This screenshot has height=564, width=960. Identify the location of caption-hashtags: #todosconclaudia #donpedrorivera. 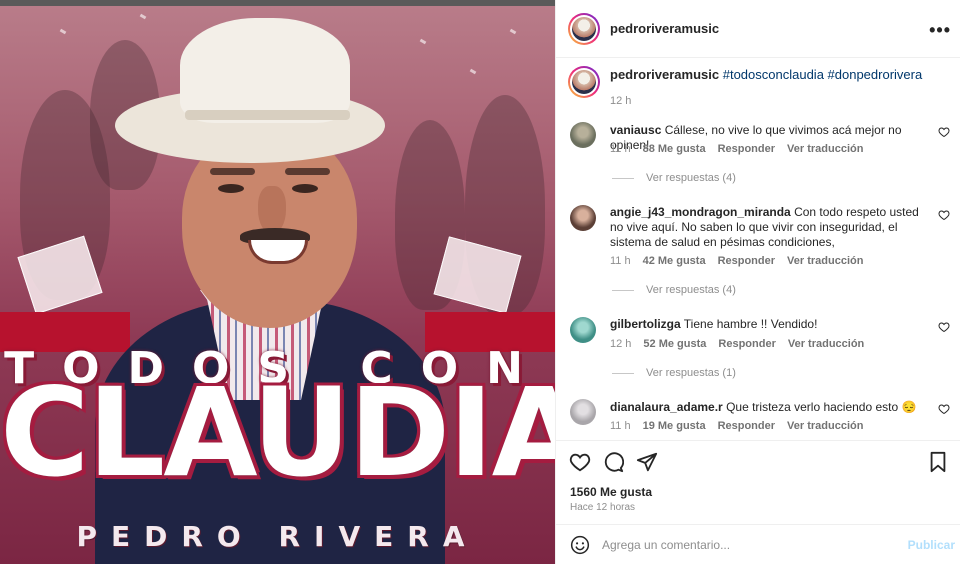
(822, 74).